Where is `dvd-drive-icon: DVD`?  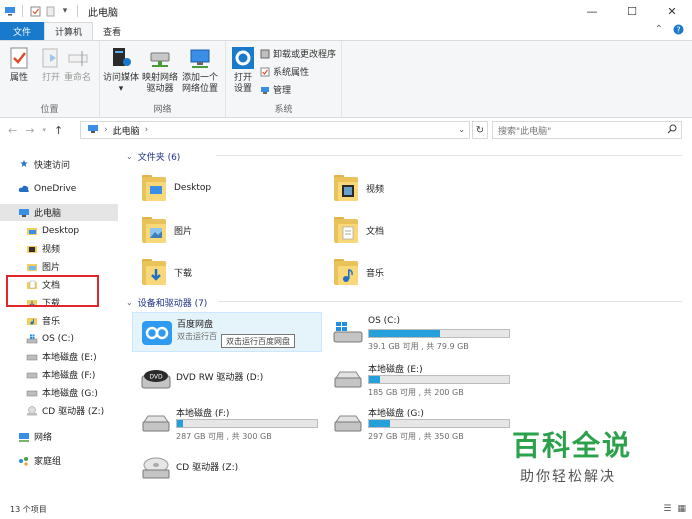
dvd-drive-icon: DVD is located at coordinates (156, 378).